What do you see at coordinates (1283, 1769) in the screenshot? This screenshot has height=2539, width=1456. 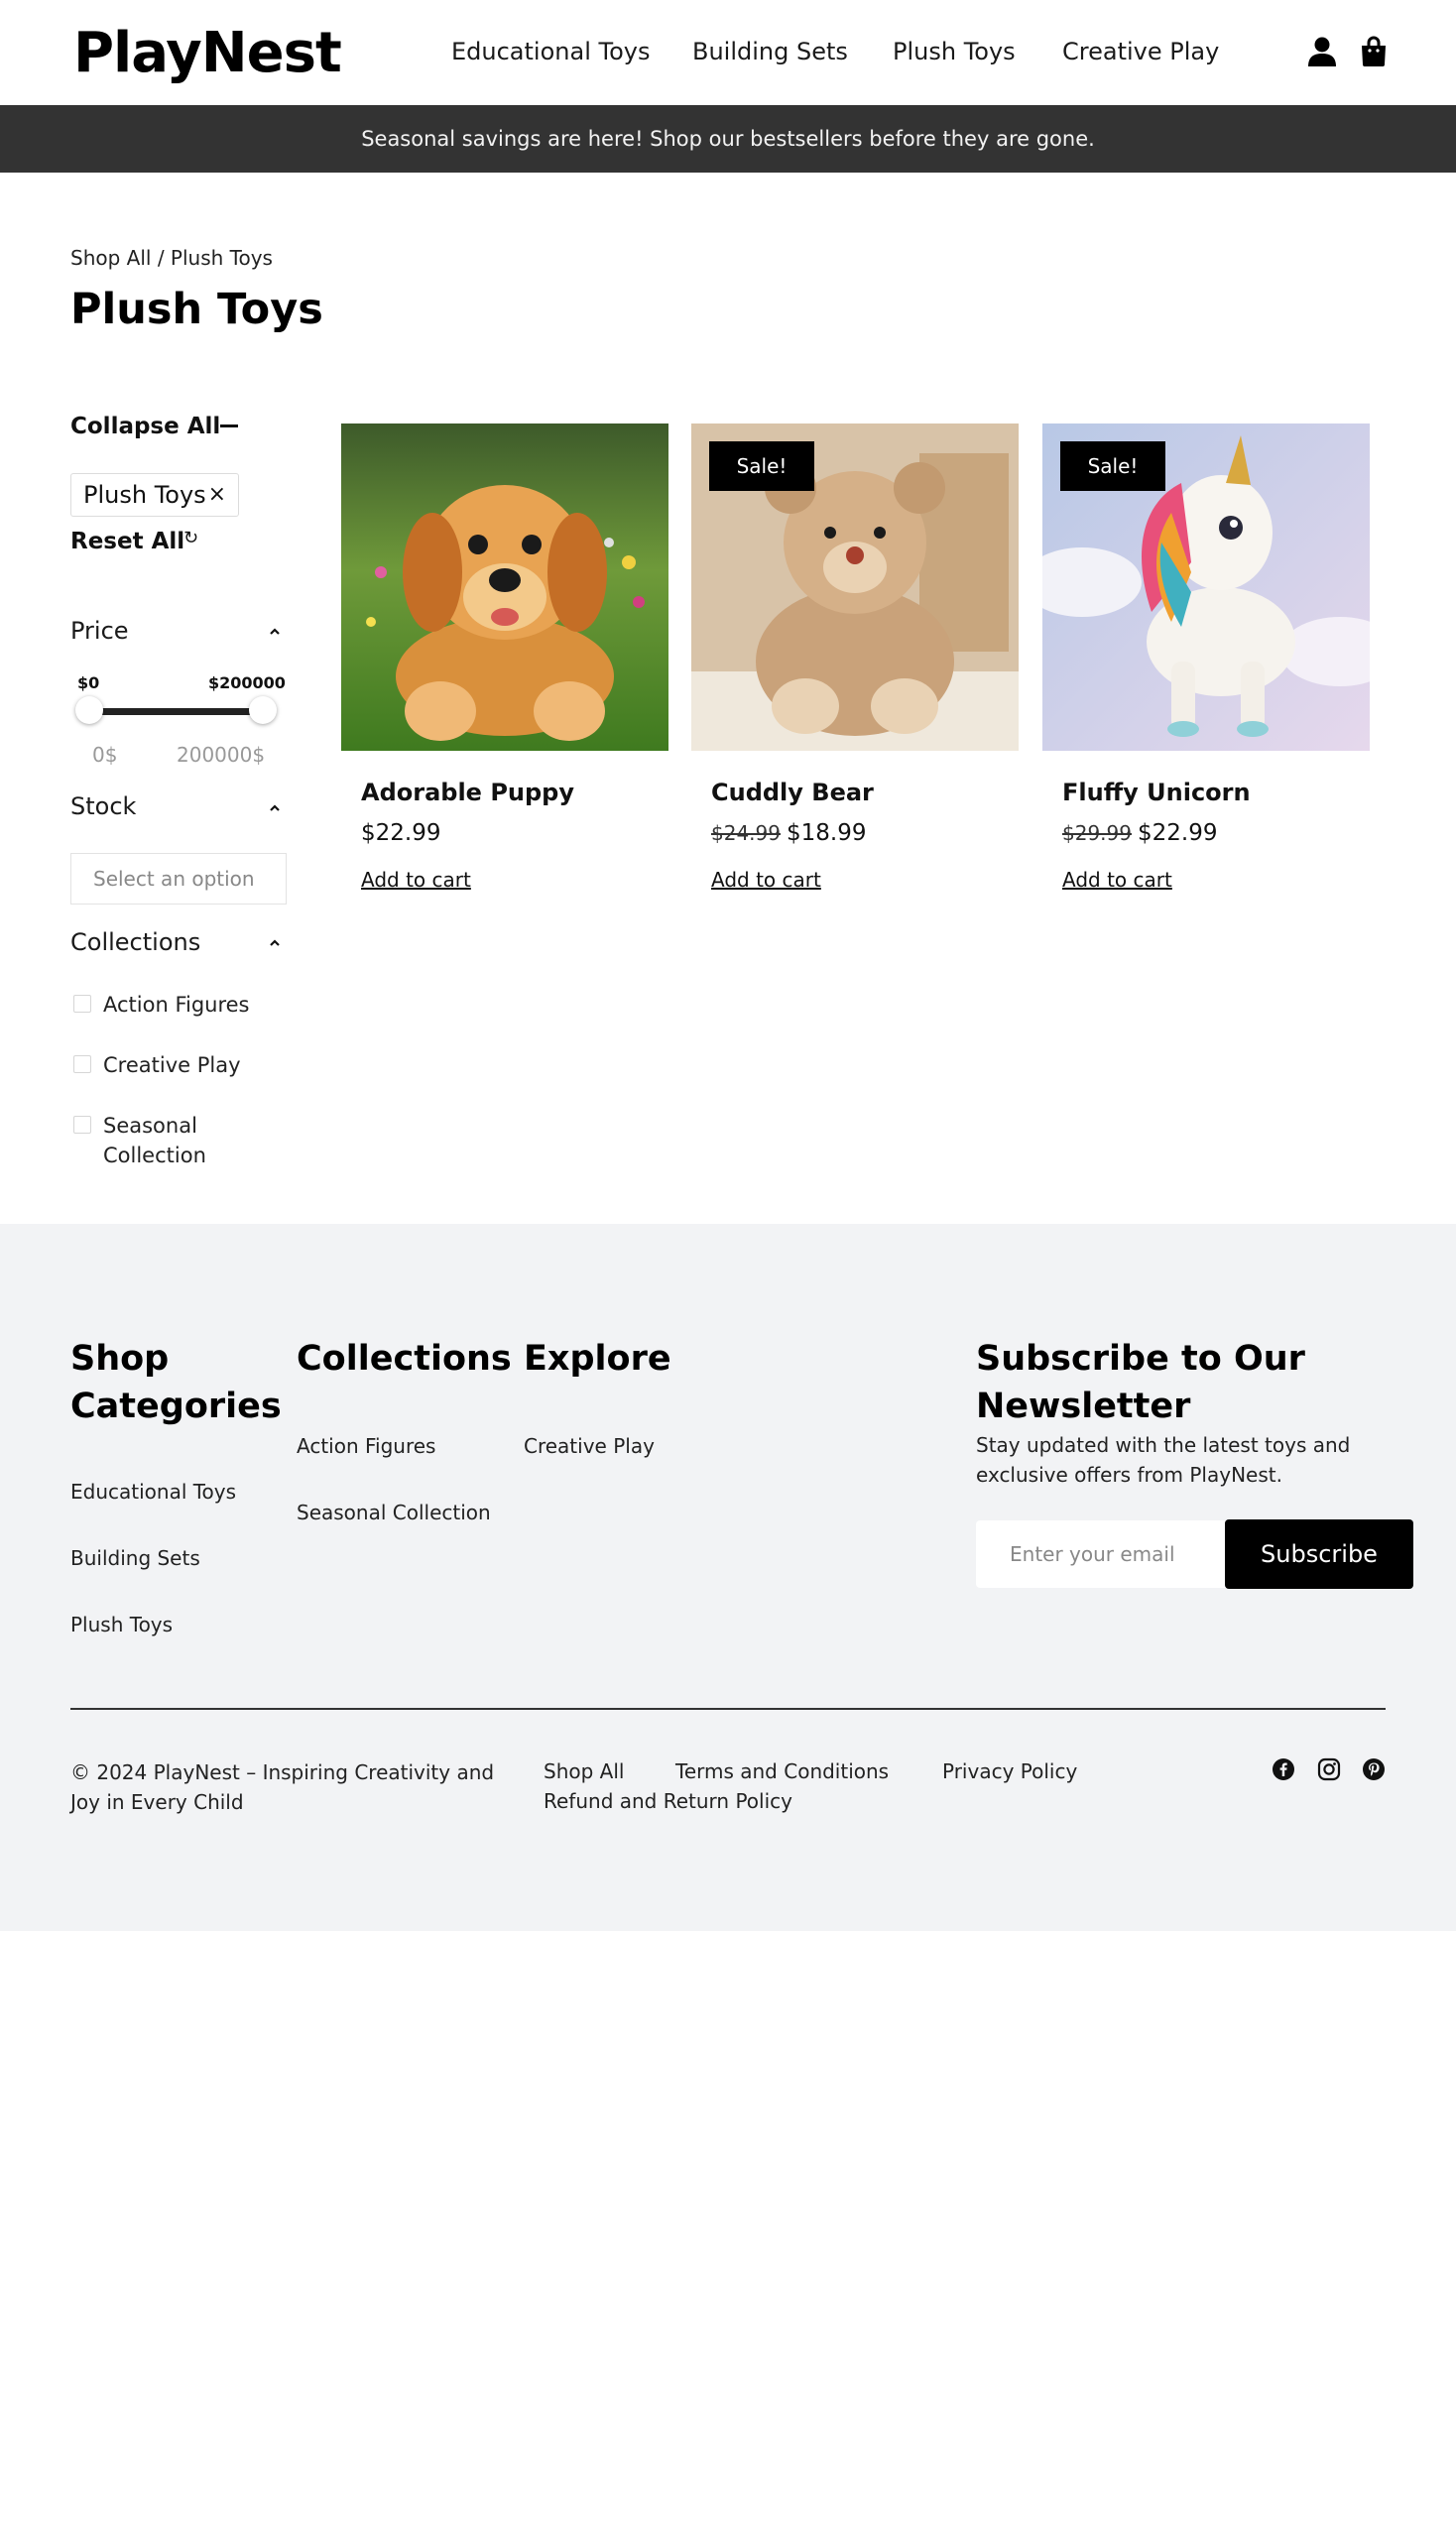 I see `facebook-icon` at bounding box center [1283, 1769].